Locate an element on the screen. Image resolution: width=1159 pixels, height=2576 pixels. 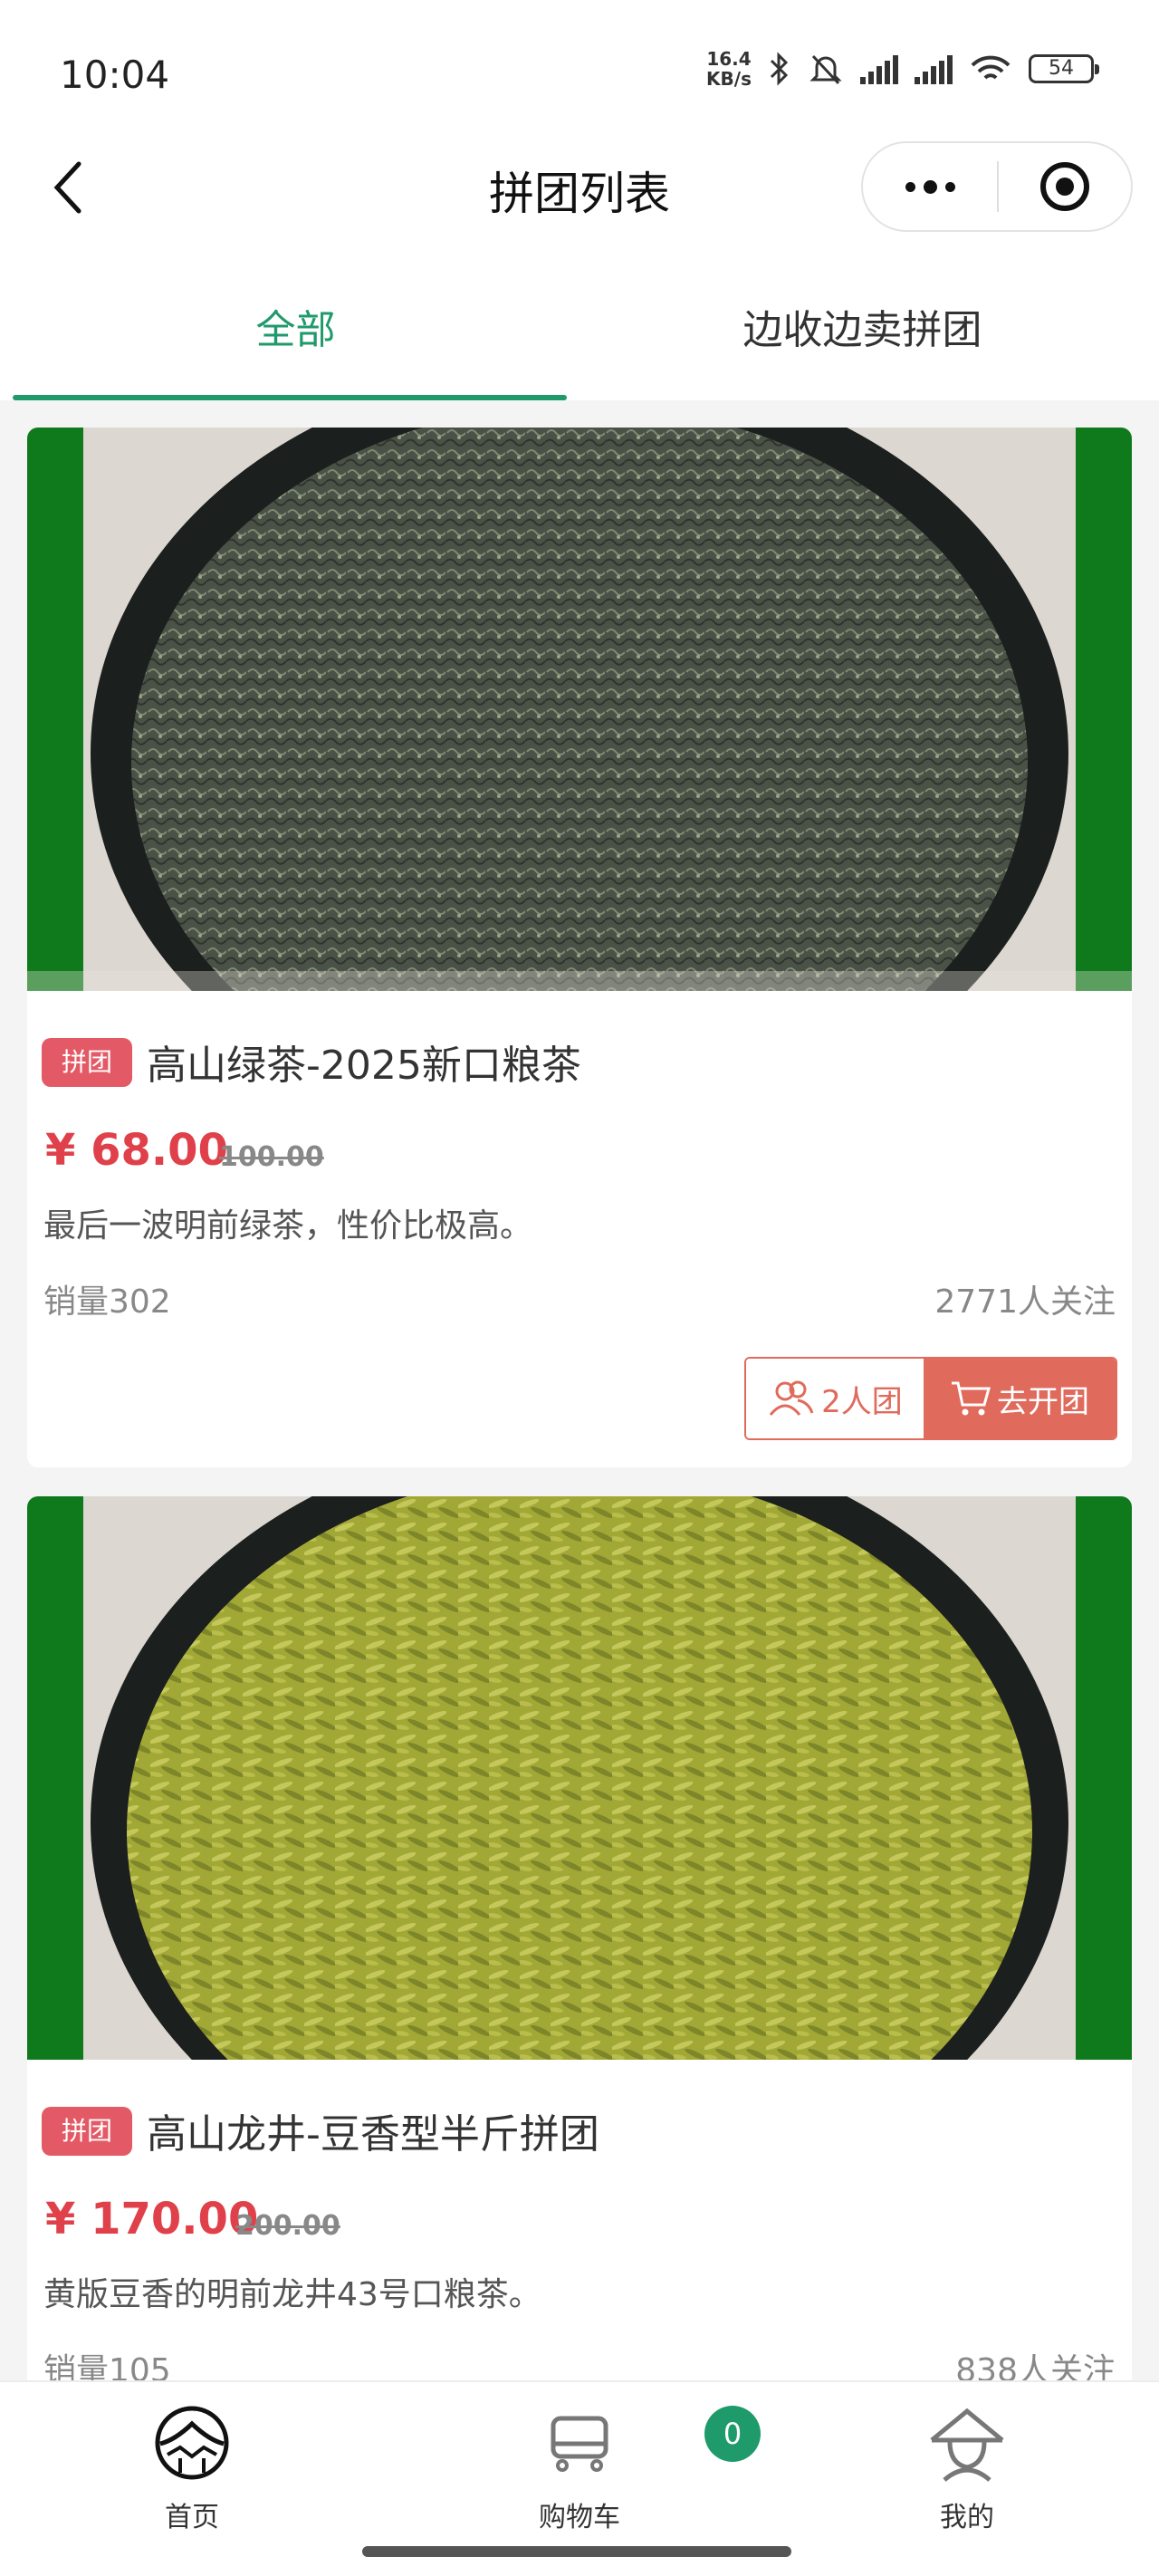
group-price: ¥ 170.00 is located at coordinates (152, 2219).